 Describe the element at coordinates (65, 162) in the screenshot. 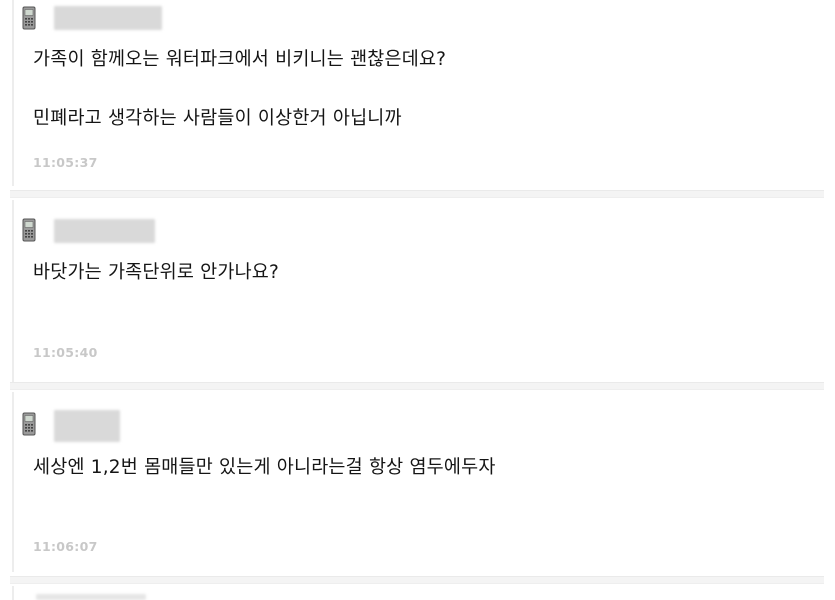

I see `comment-timestamp: 11:05:37` at that location.